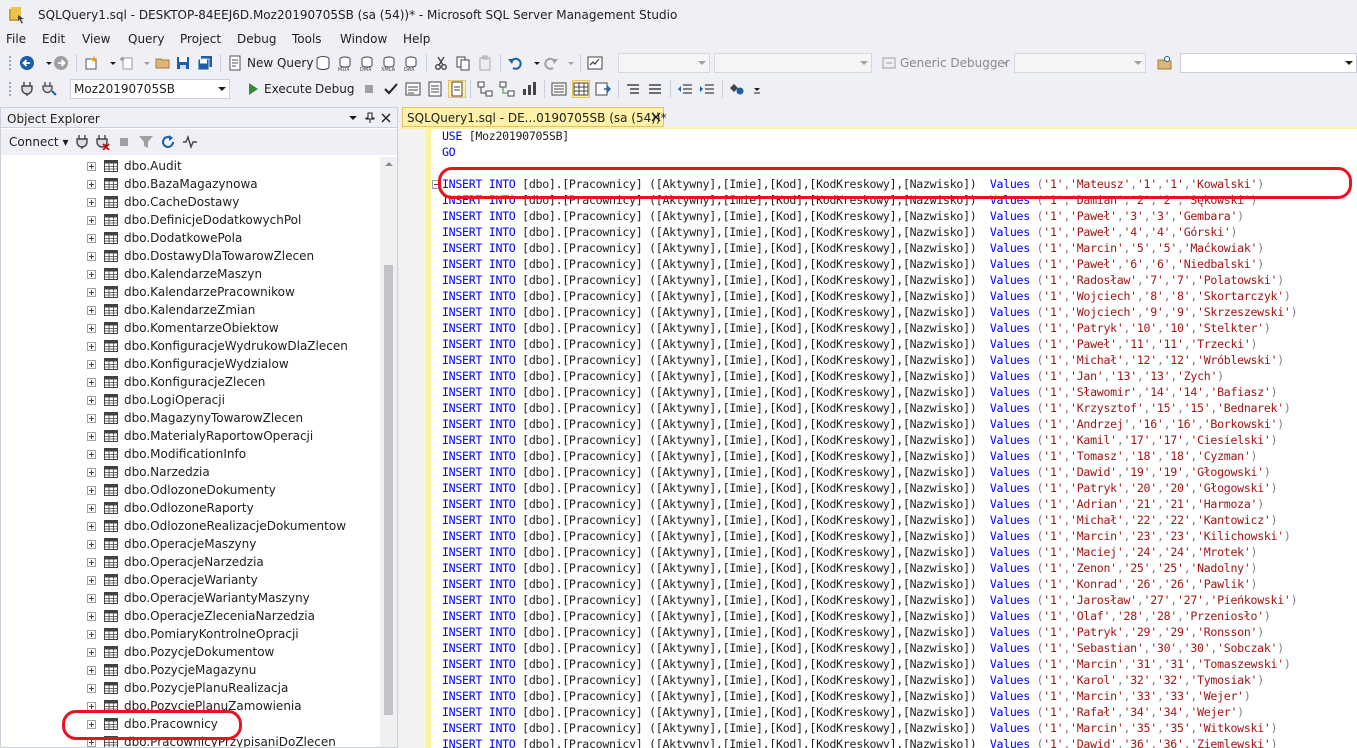 The height and width of the screenshot is (748, 1357). I want to click on results-to-grid-button, so click(581, 89).